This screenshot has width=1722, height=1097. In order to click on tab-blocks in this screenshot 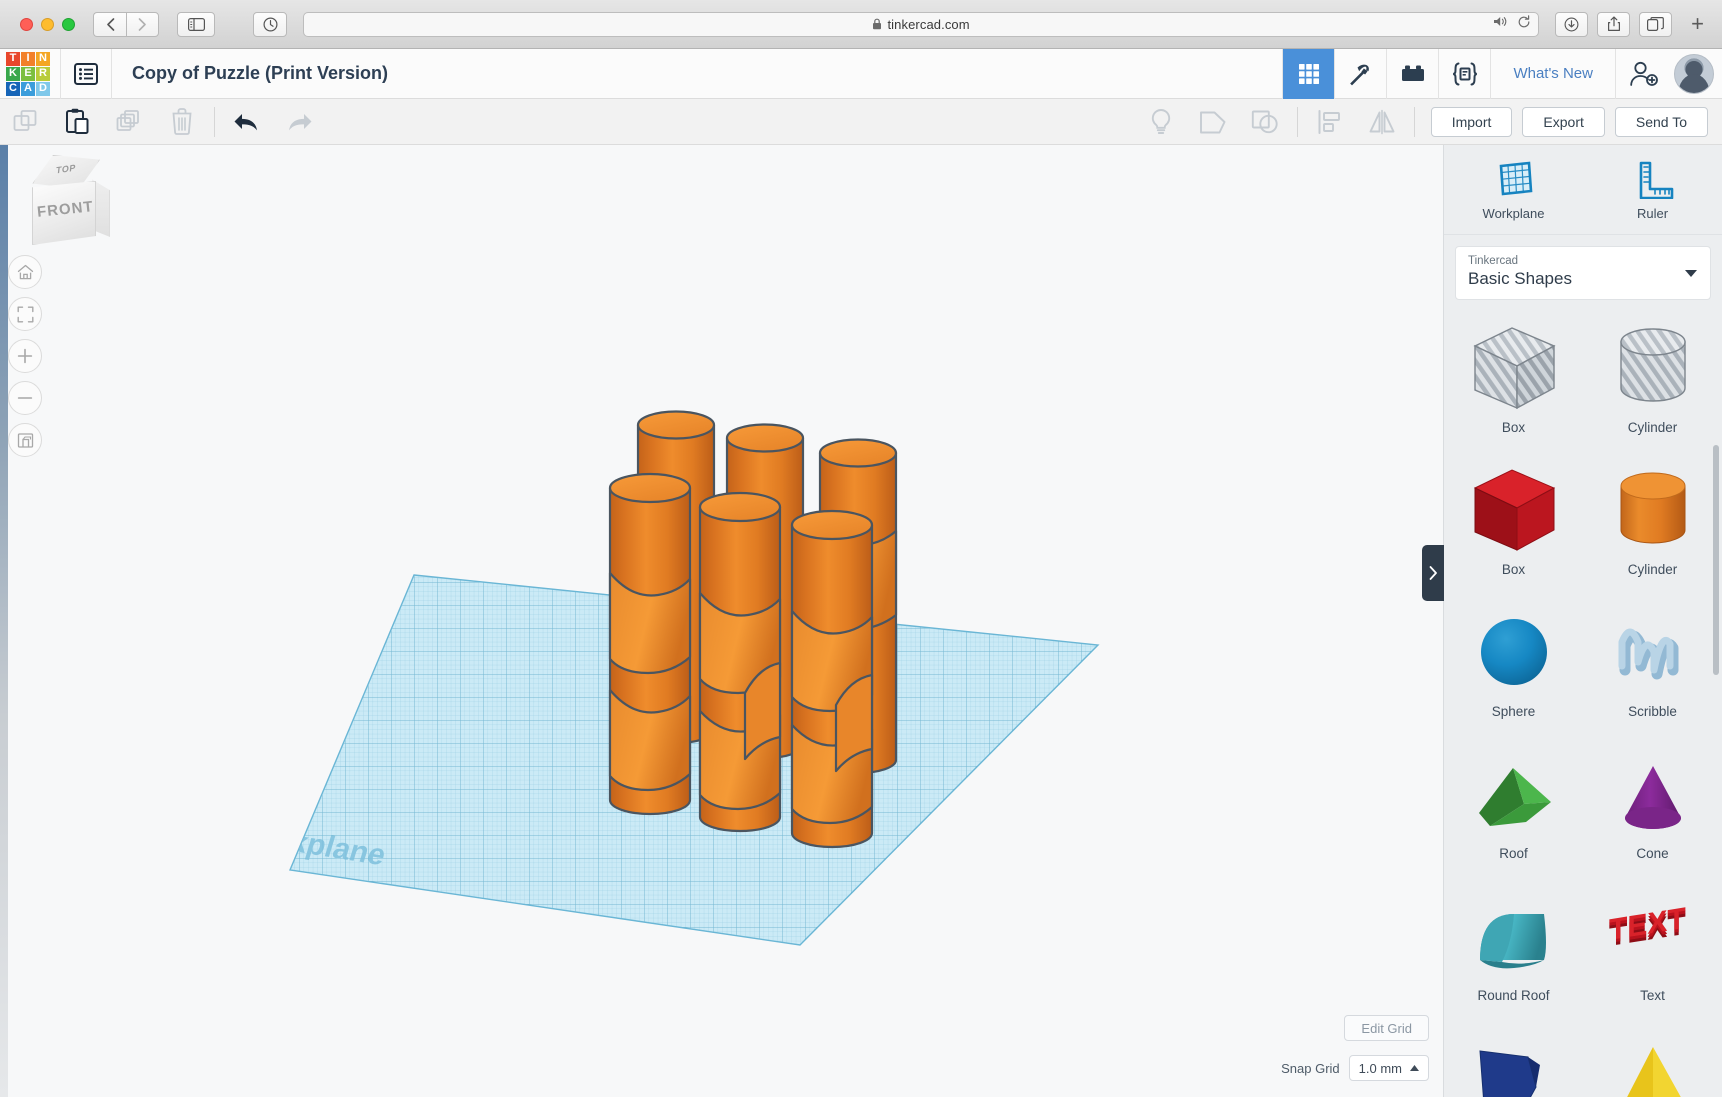, I will do `click(1412, 73)`.